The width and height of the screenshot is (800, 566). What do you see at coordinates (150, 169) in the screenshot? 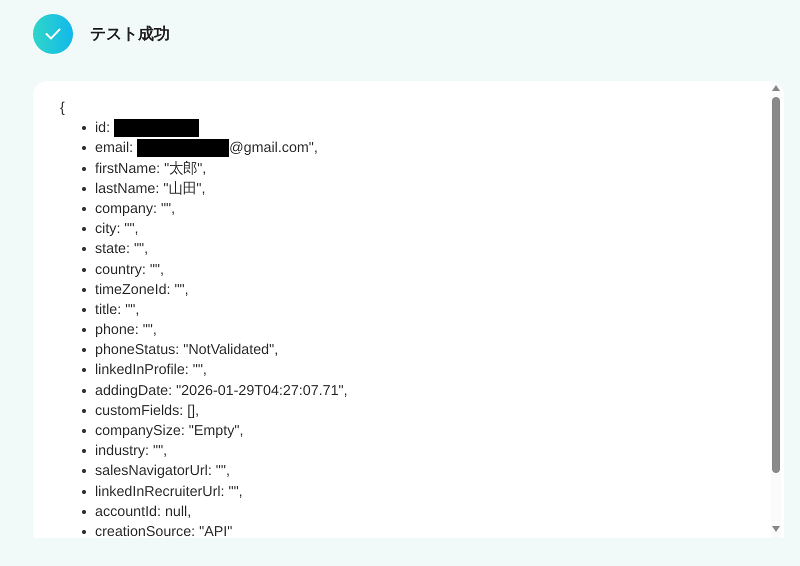
I see `field-entry: firstName: "太郎",` at bounding box center [150, 169].